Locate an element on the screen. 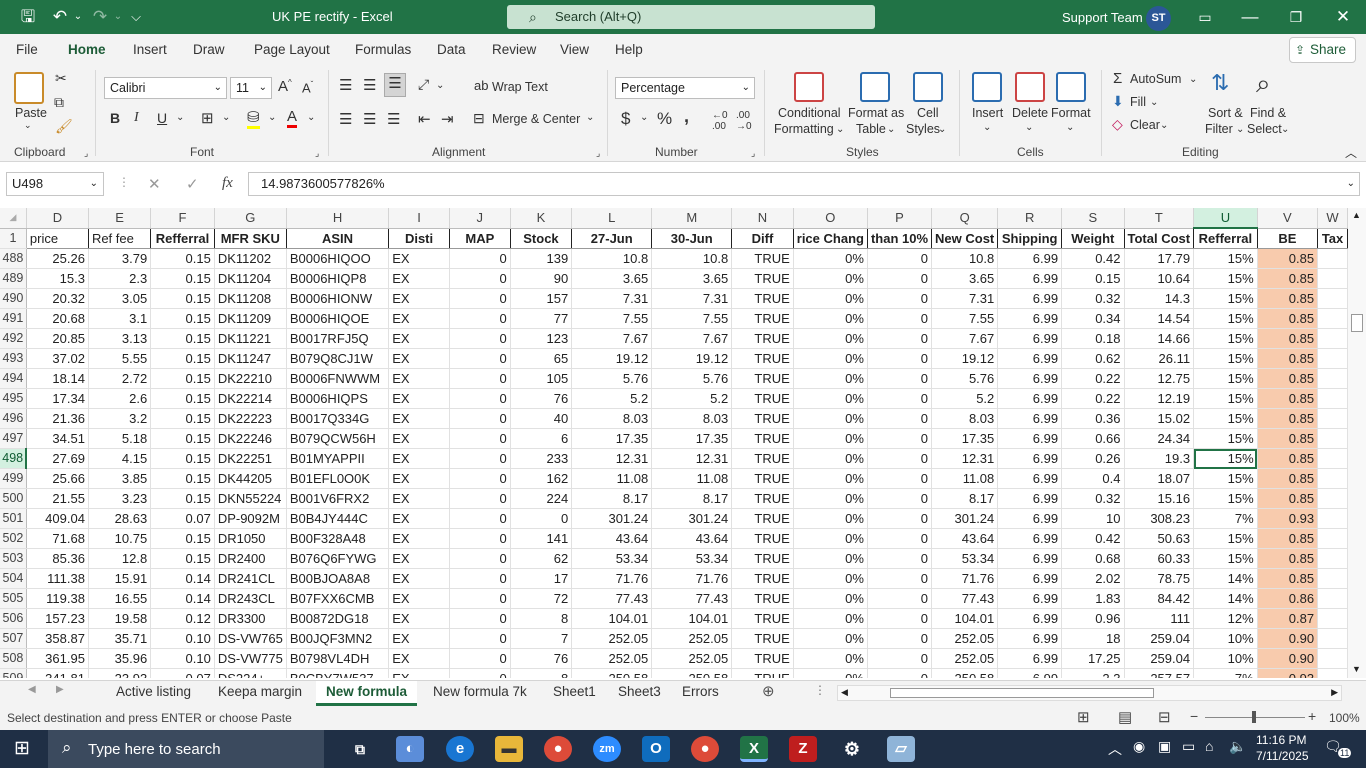 The image size is (1366, 768). cell: 15.16 is located at coordinates (1159, 498).